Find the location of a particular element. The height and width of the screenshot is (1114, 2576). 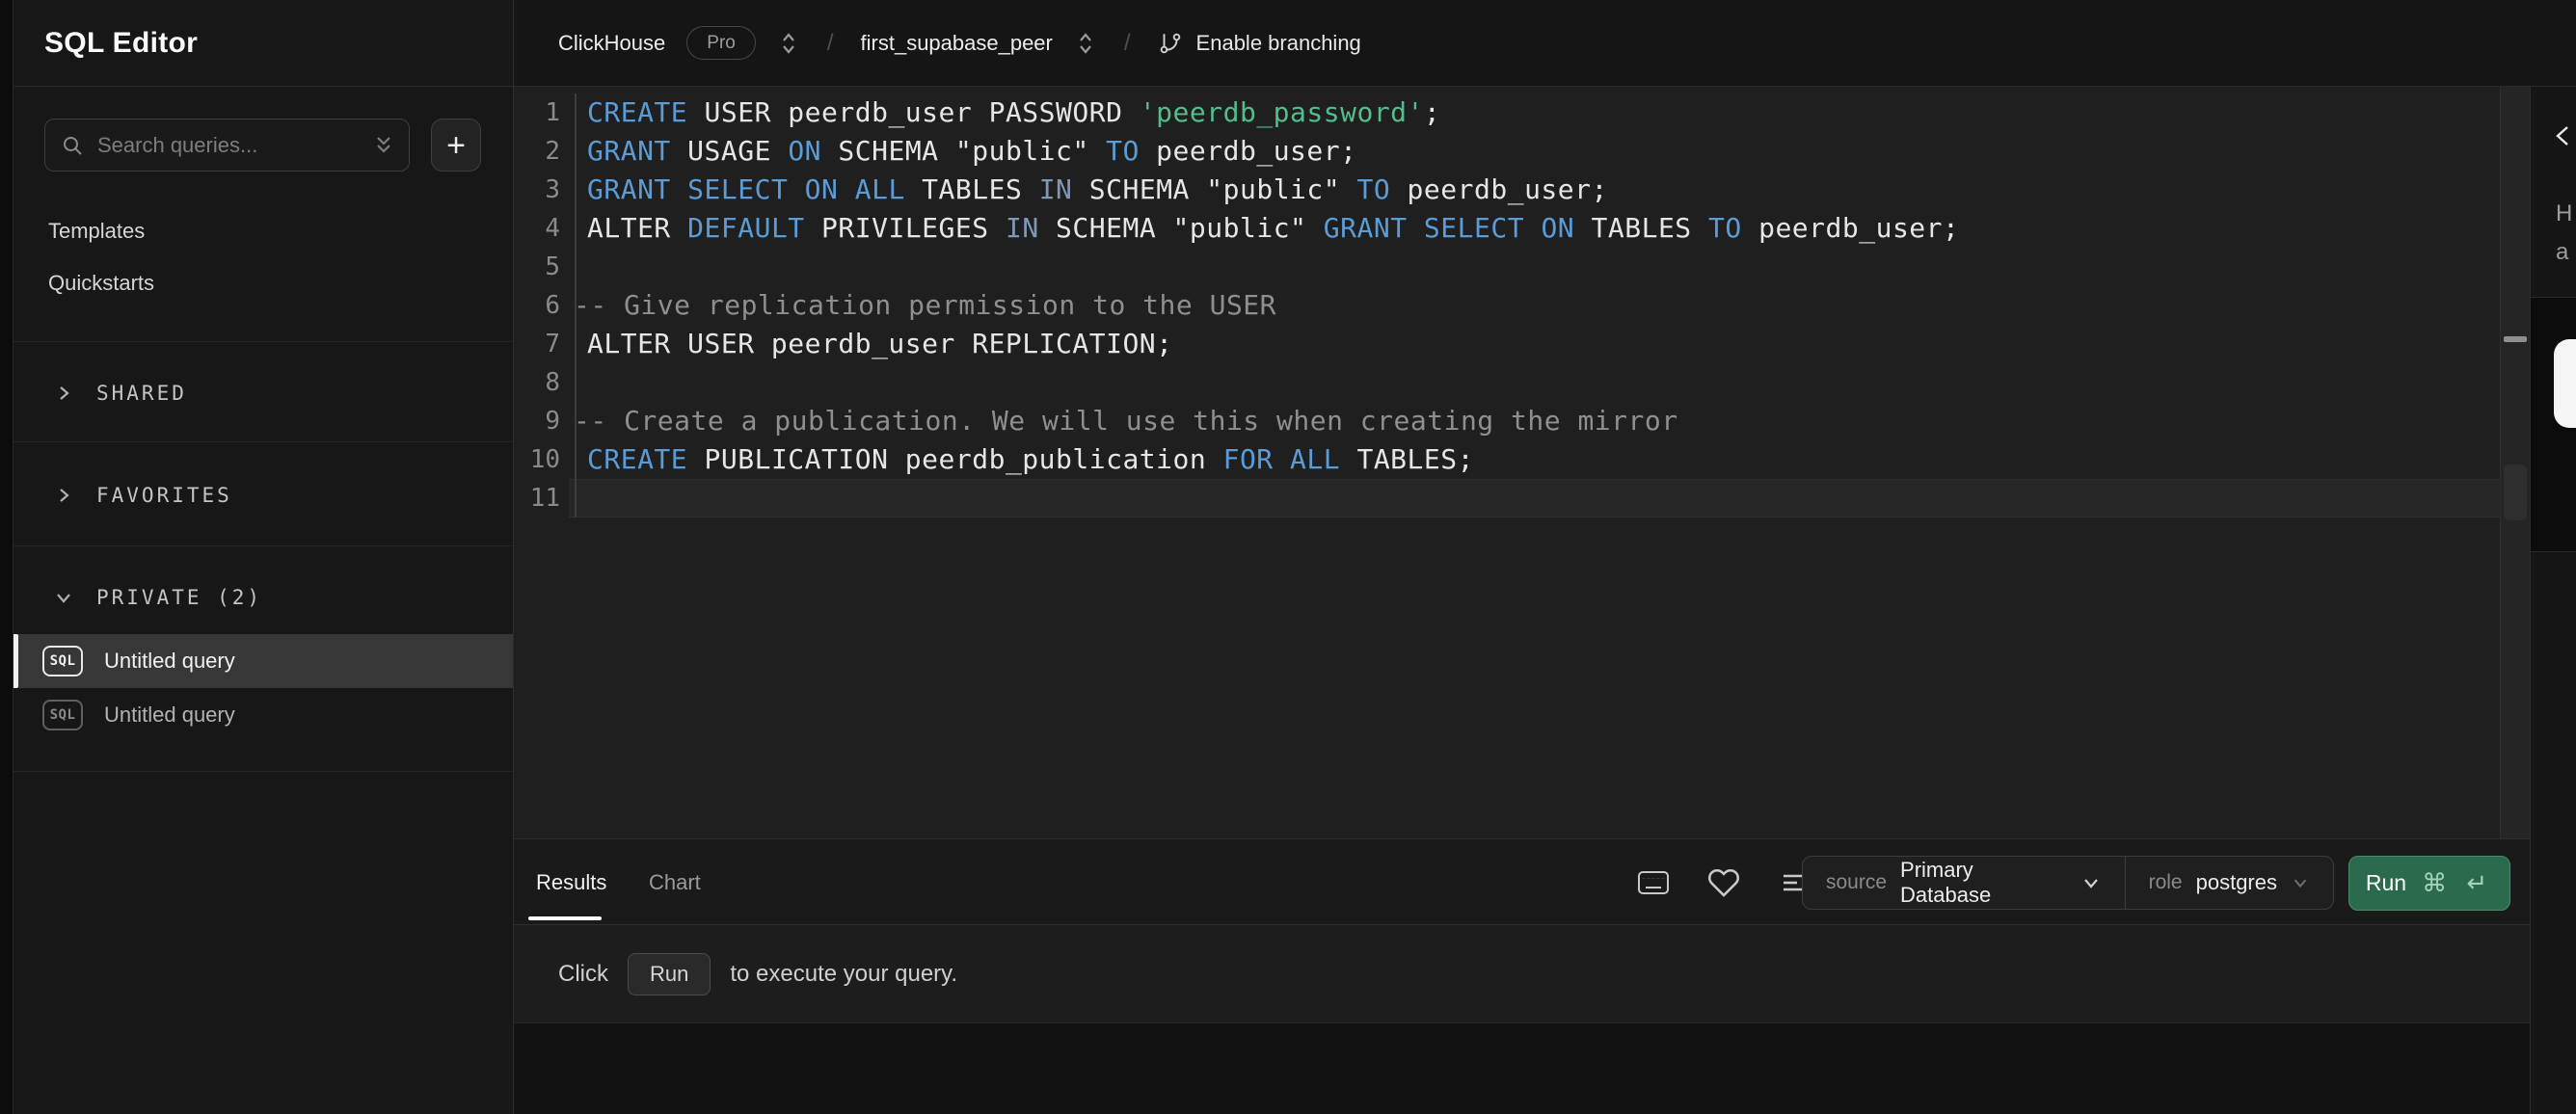

line-number: 5 is located at coordinates (553, 266).